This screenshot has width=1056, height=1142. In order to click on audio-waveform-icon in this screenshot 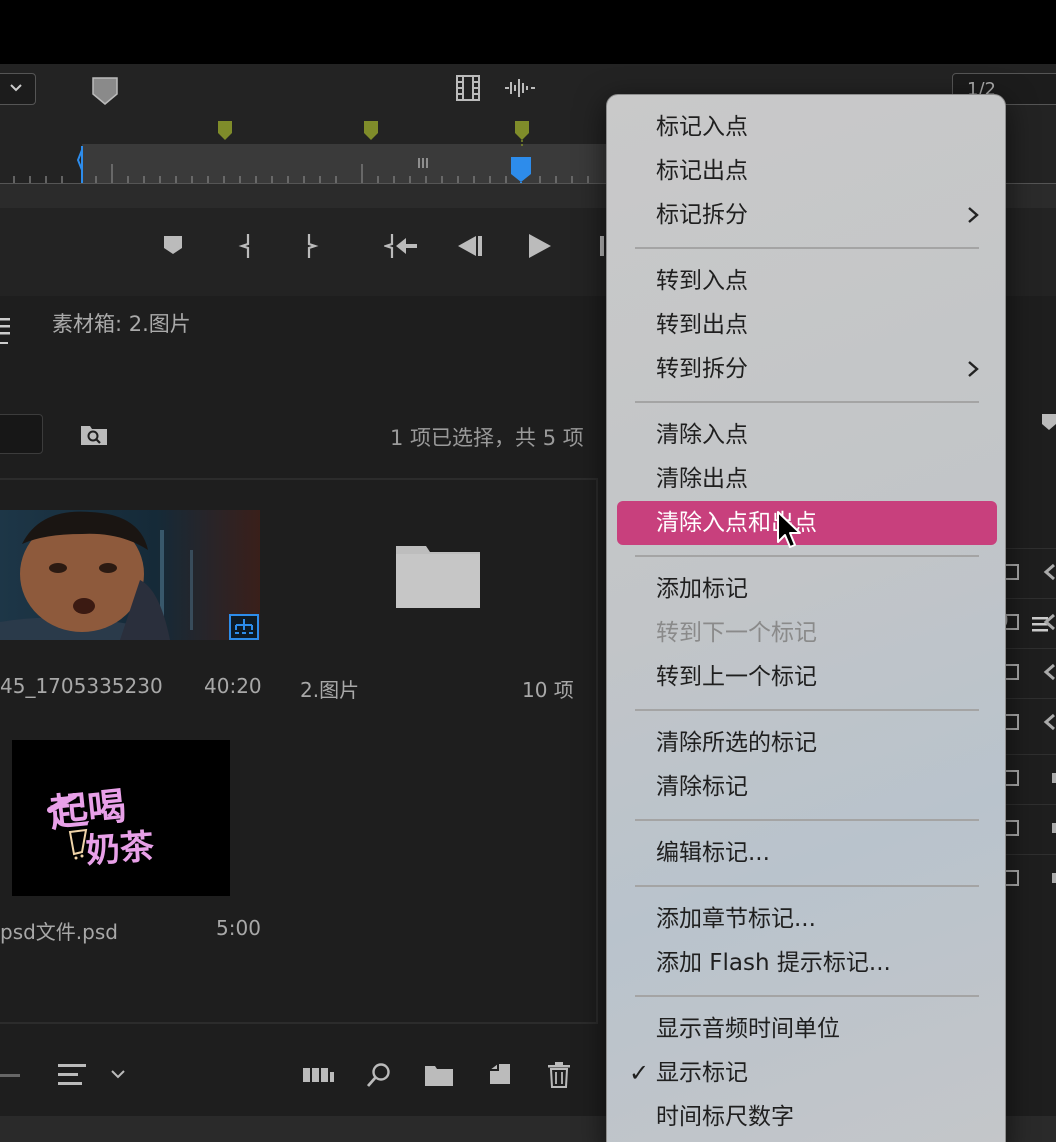, I will do `click(520, 88)`.